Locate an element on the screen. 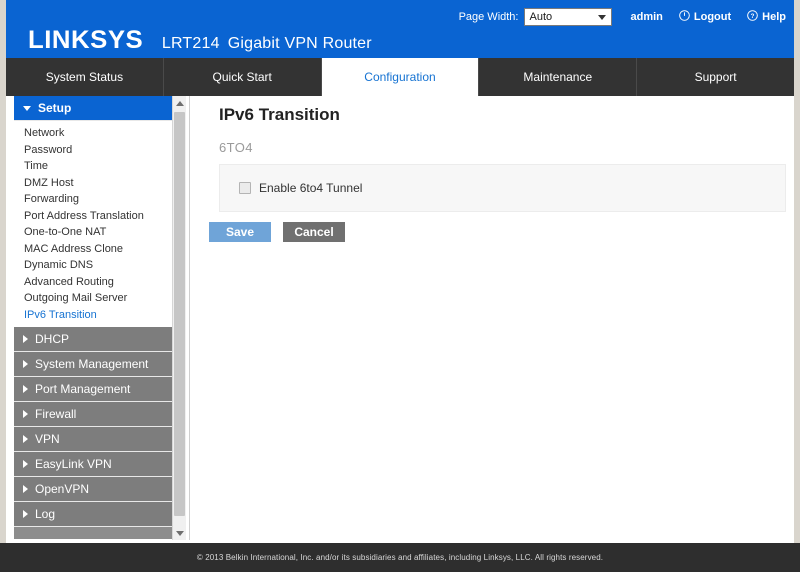 This screenshot has height=572, width=800. sidebar-section-port-management: Port Management is located at coordinates (96, 389).